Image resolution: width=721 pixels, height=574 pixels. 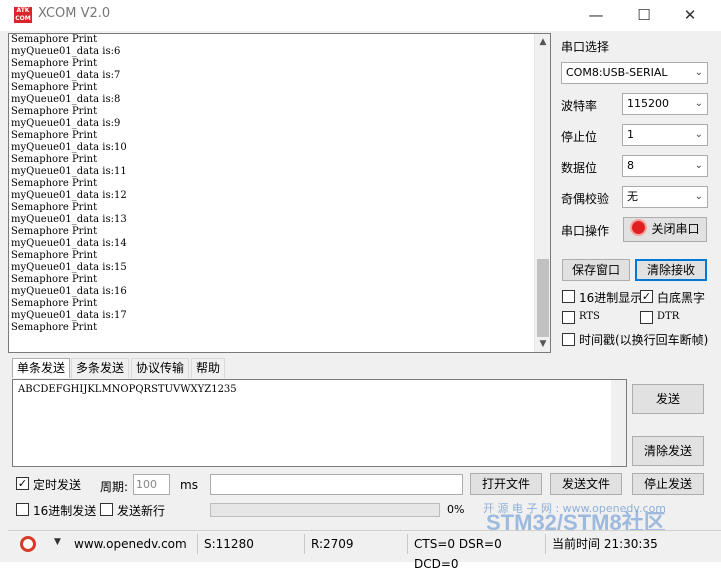 What do you see at coordinates (585, 231) in the screenshot?
I see `port-operation-label: 串口操作` at bounding box center [585, 231].